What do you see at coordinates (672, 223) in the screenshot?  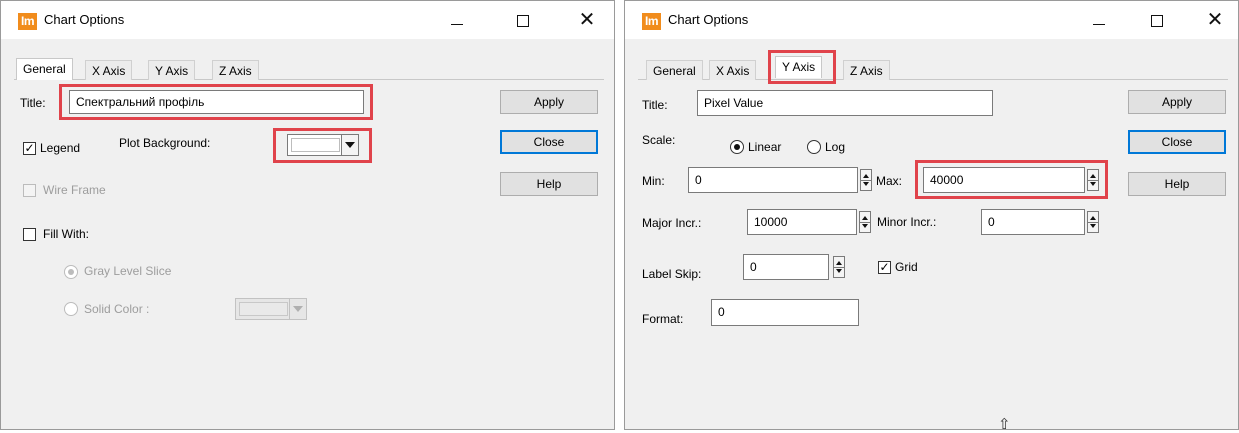 I see `major-increment-label: Major Incr.:` at bounding box center [672, 223].